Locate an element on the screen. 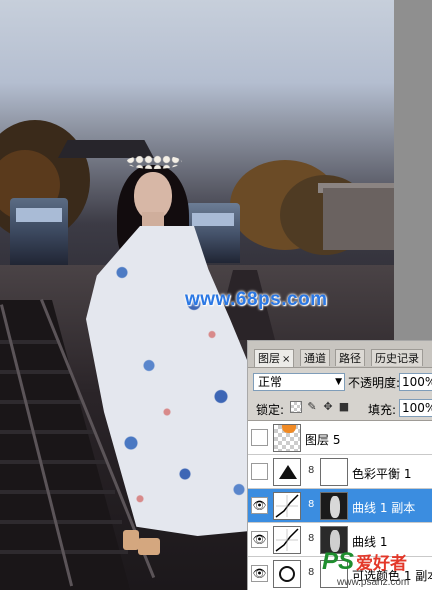  tab-label: 通道 is located at coordinates (315, 358).